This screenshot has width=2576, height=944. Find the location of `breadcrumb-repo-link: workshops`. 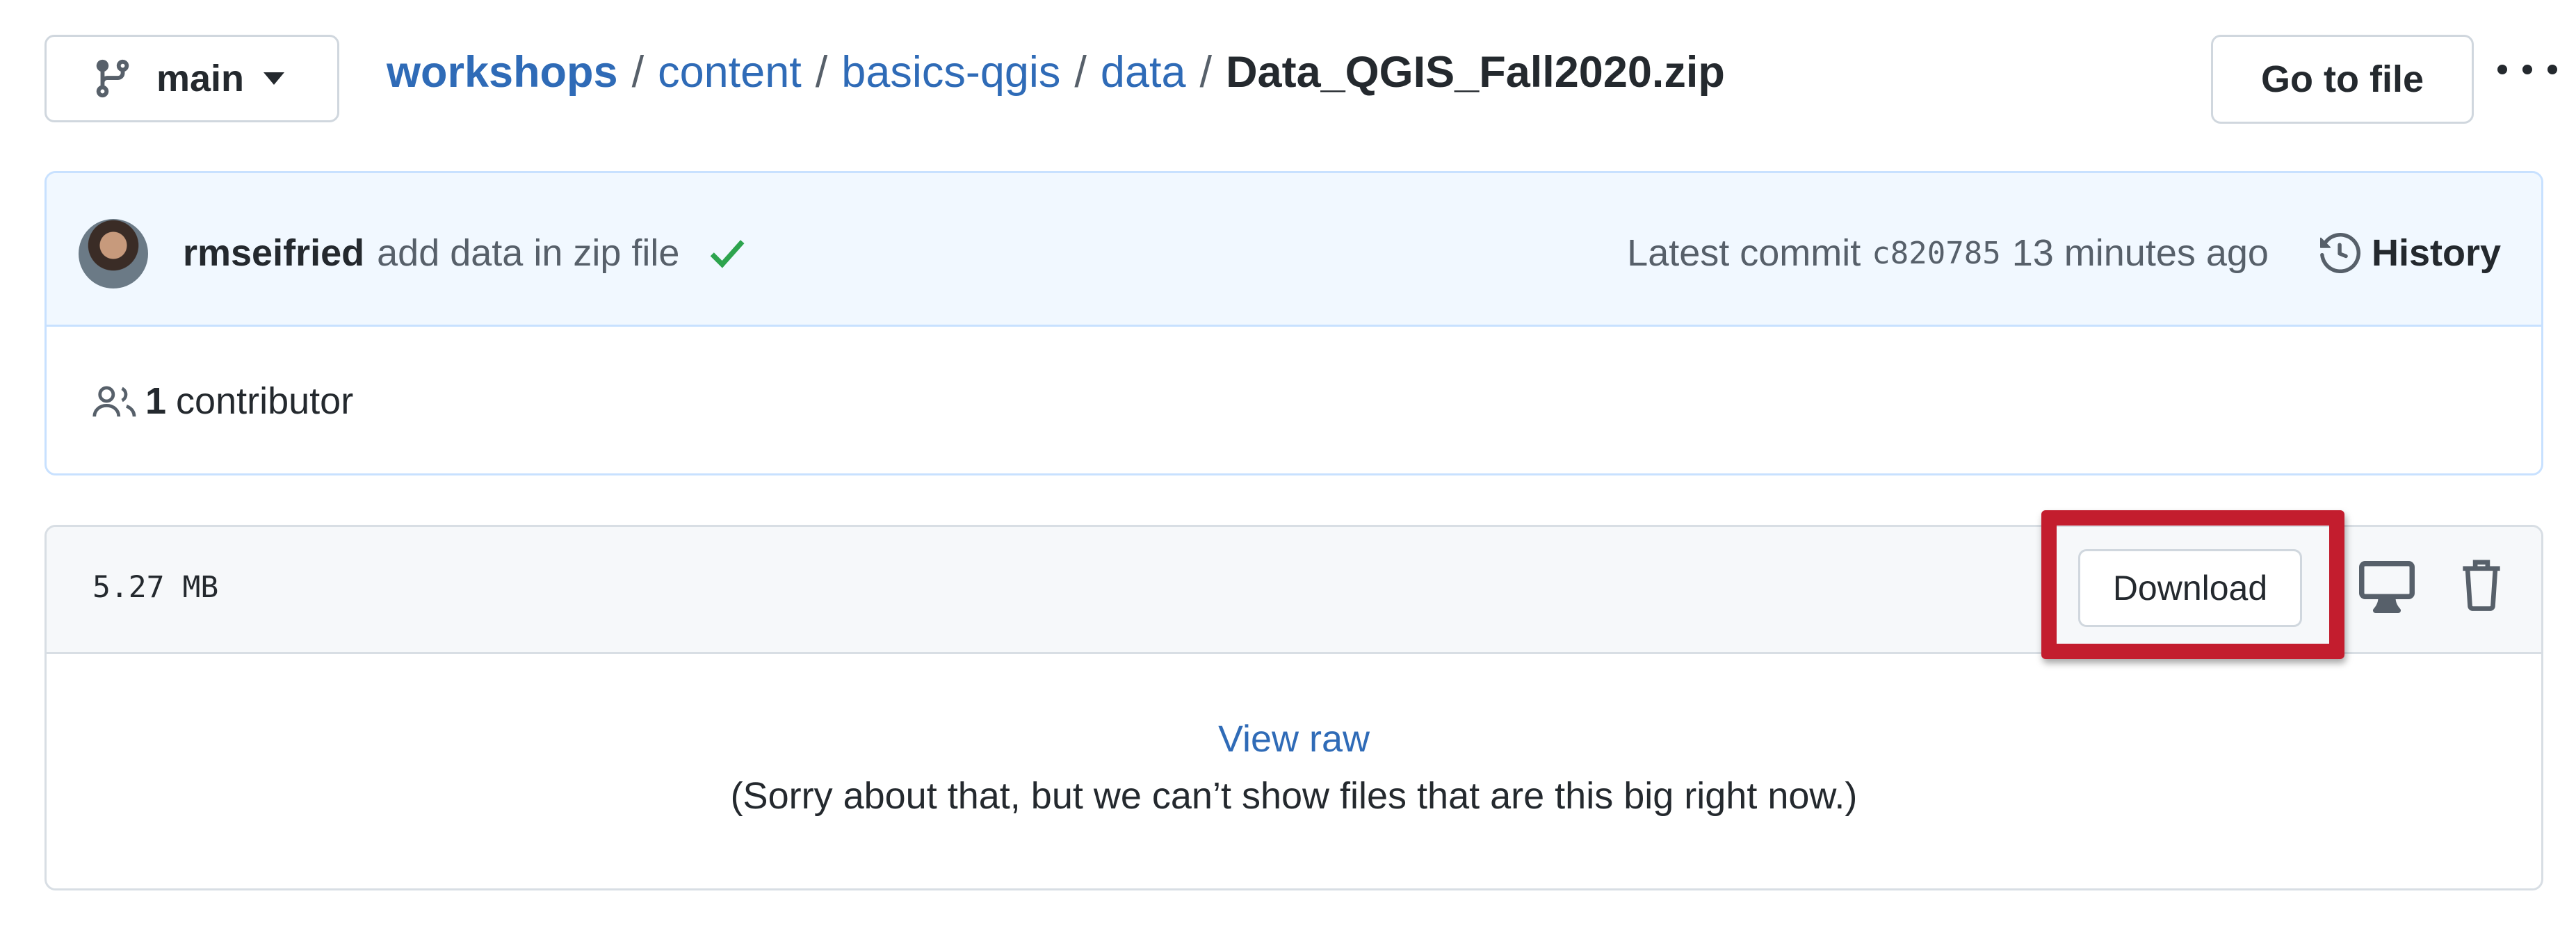

breadcrumb-repo-link: workshops is located at coordinates (502, 72).